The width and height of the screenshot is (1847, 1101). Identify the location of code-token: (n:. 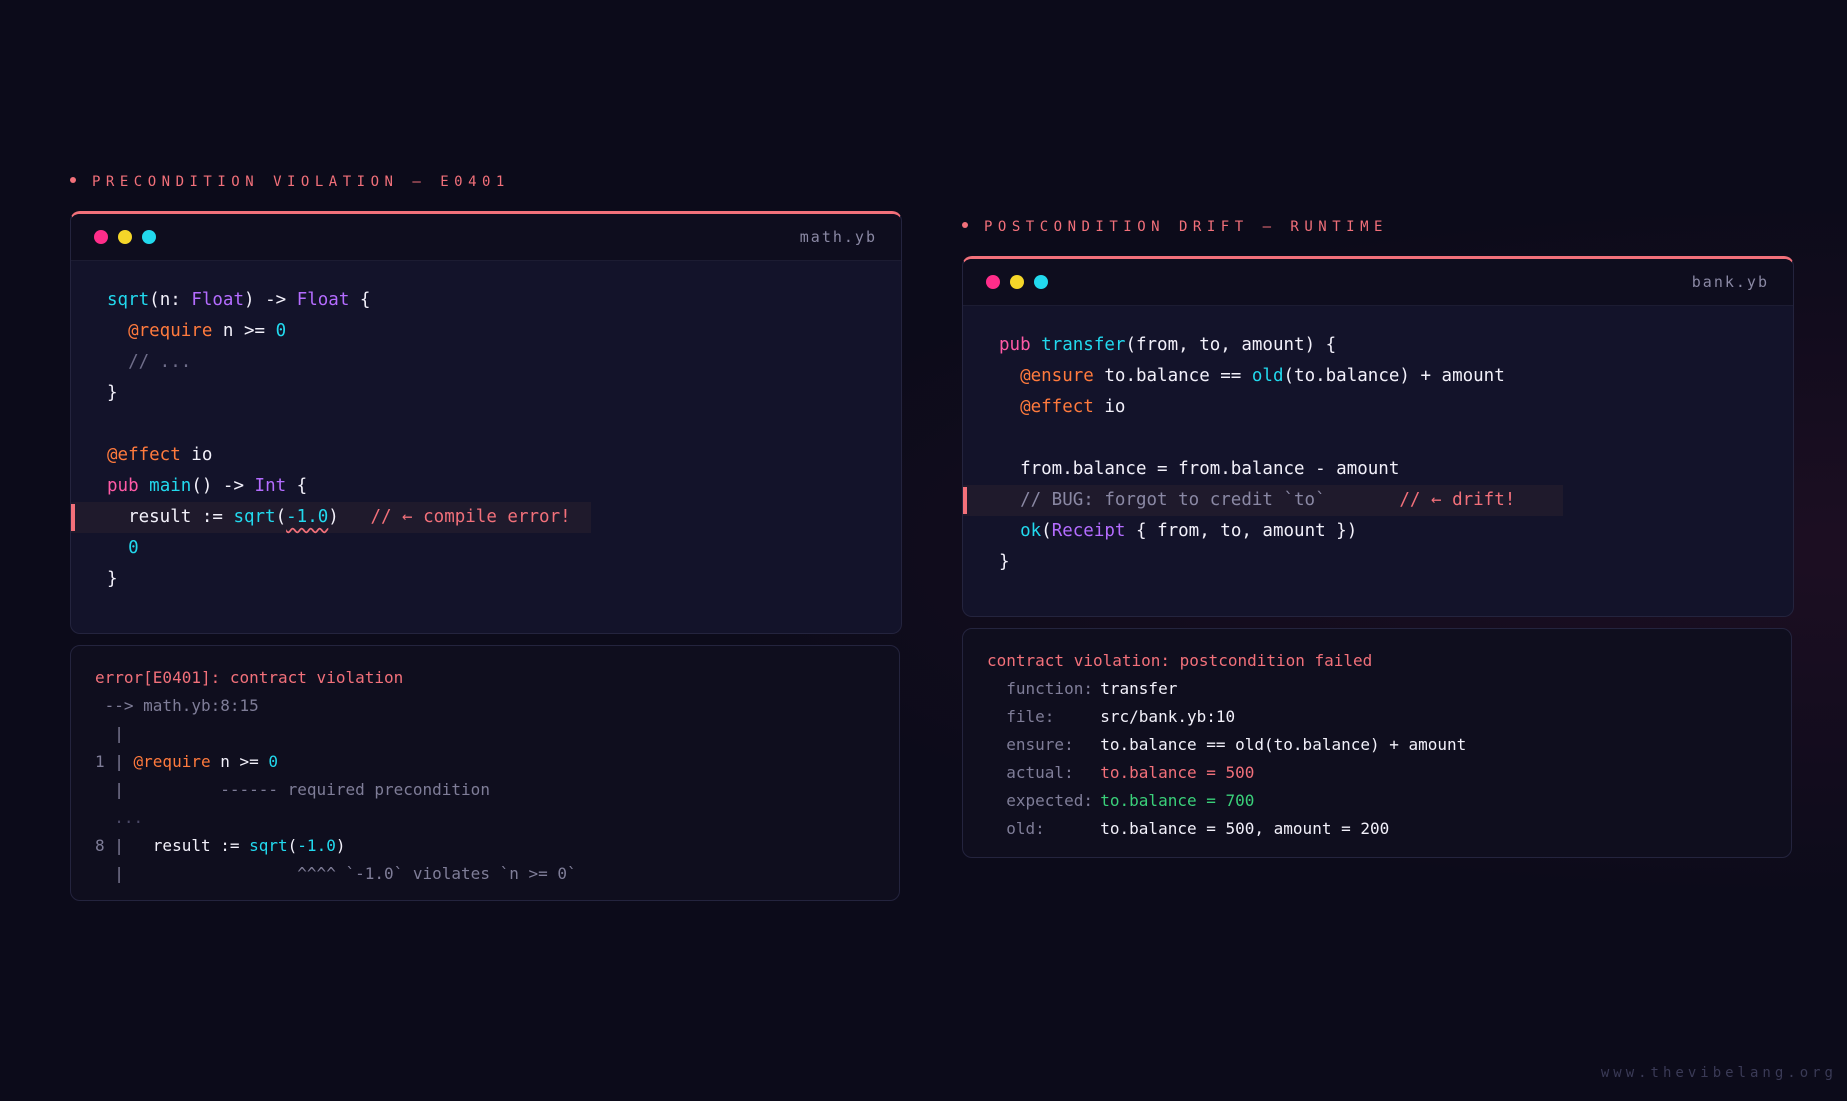
(170, 300).